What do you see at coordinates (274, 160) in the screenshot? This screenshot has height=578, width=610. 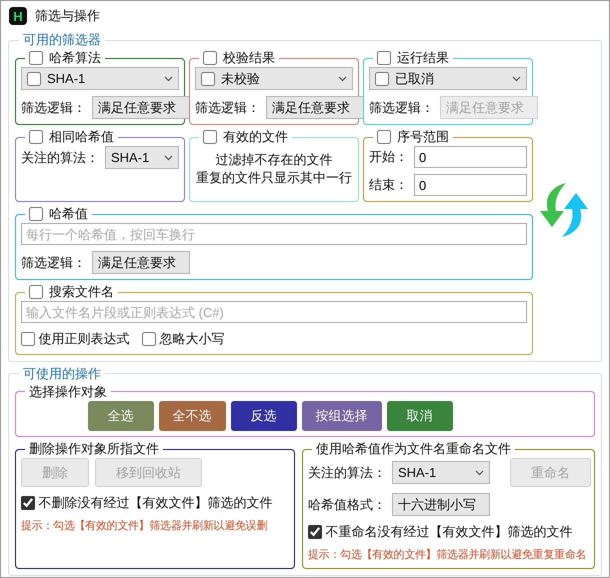 I see `note-text: 过滤掉不存在的文件` at bounding box center [274, 160].